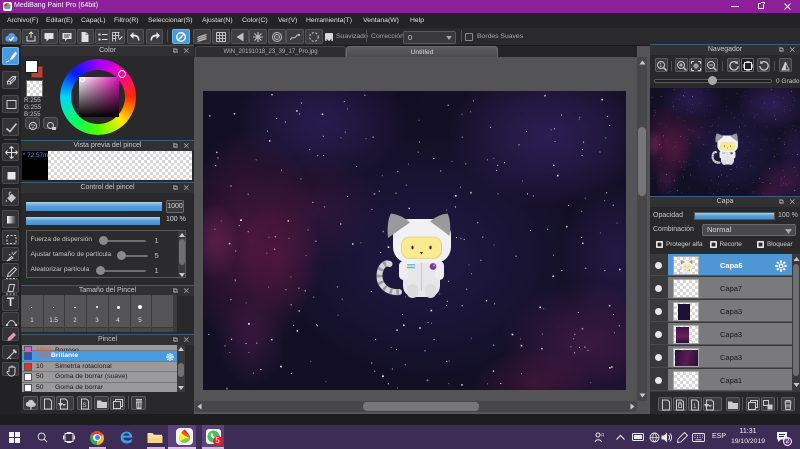 The height and width of the screenshot is (449, 800). I want to click on svg-text: ᴿ, so click(603, 436).